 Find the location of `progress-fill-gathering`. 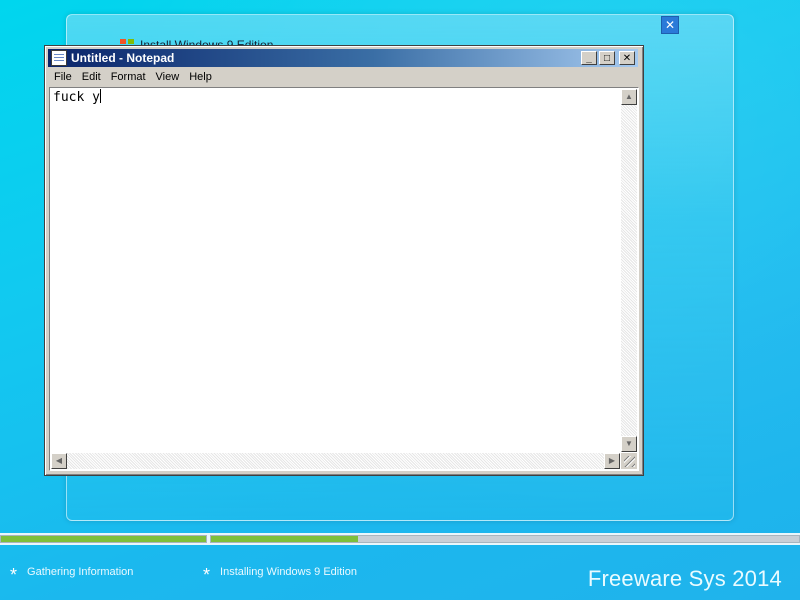

progress-fill-gathering is located at coordinates (103, 539).